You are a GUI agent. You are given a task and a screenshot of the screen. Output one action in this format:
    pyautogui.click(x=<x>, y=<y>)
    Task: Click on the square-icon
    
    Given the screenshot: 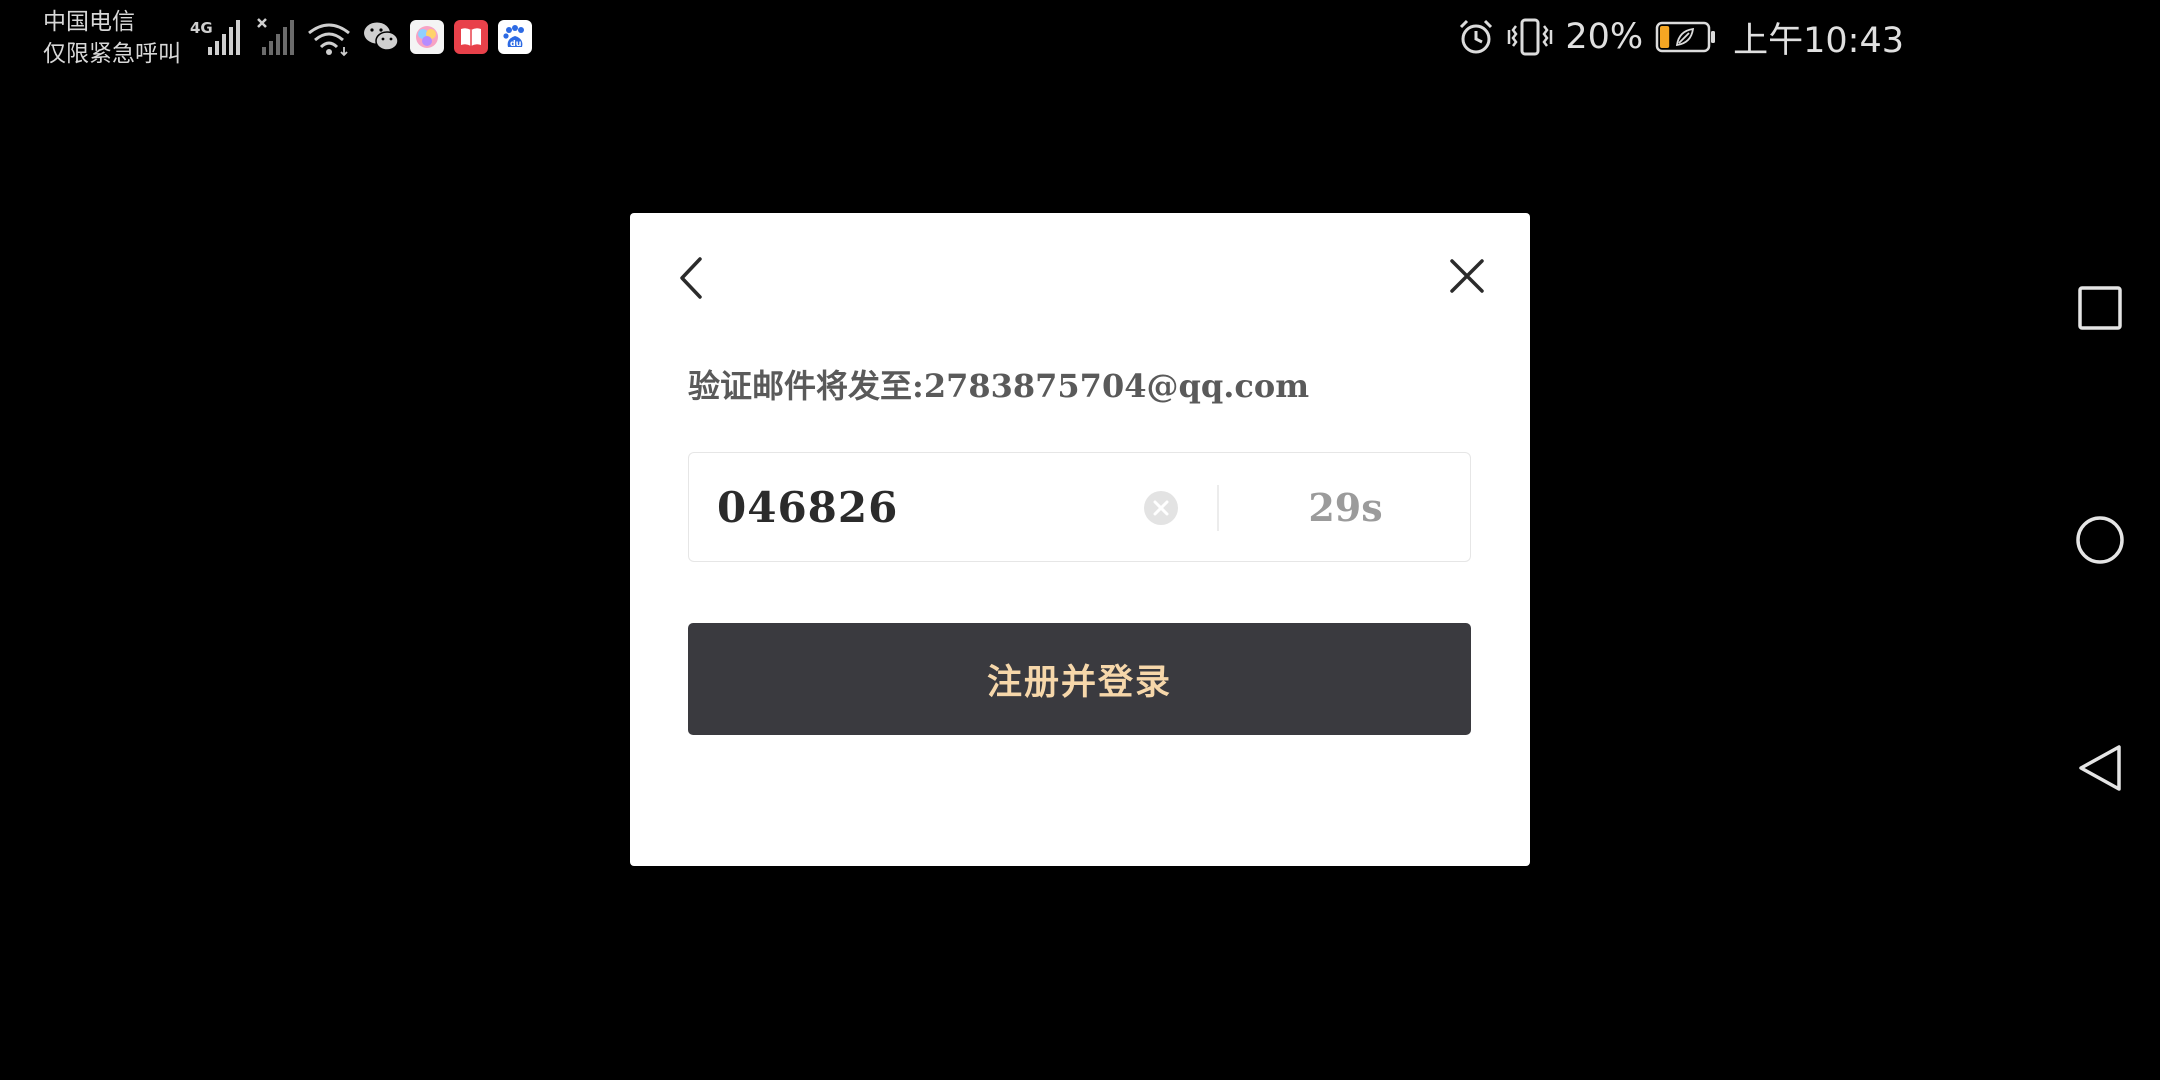 What is the action you would take?
    pyautogui.click(x=2100, y=308)
    